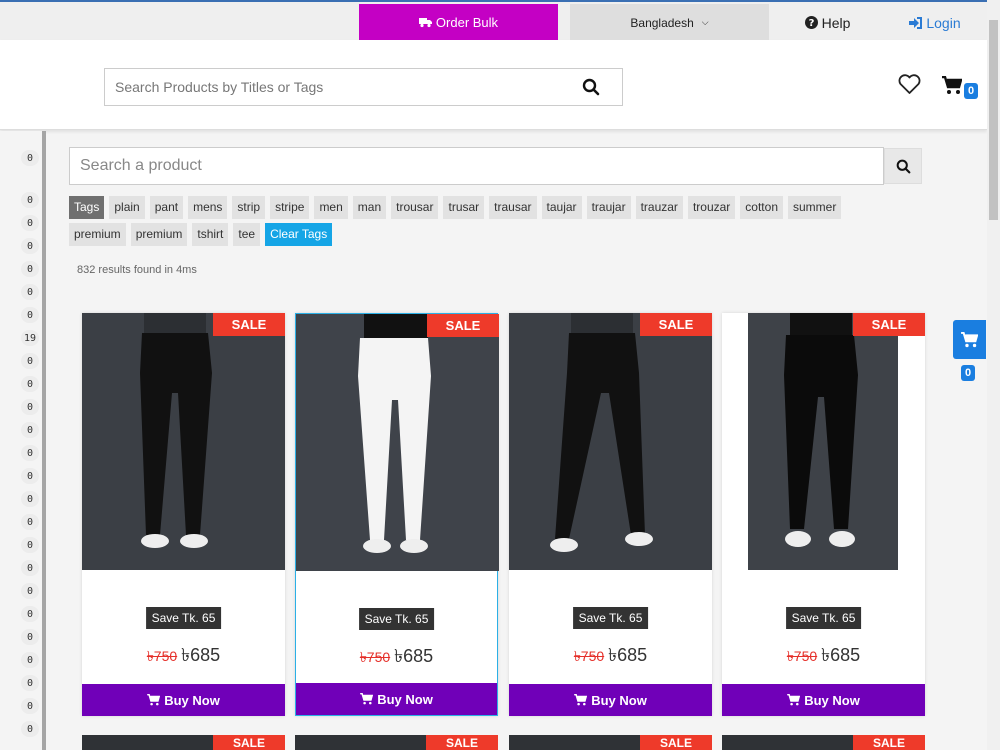 The image size is (1000, 750). What do you see at coordinates (591, 87) in the screenshot?
I see `search-icon` at bounding box center [591, 87].